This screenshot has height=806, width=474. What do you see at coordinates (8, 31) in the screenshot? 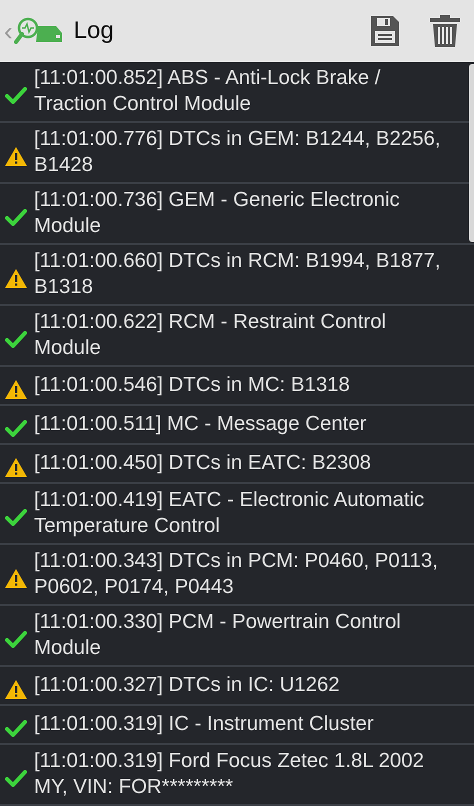
I see `back-button: ‹` at bounding box center [8, 31].